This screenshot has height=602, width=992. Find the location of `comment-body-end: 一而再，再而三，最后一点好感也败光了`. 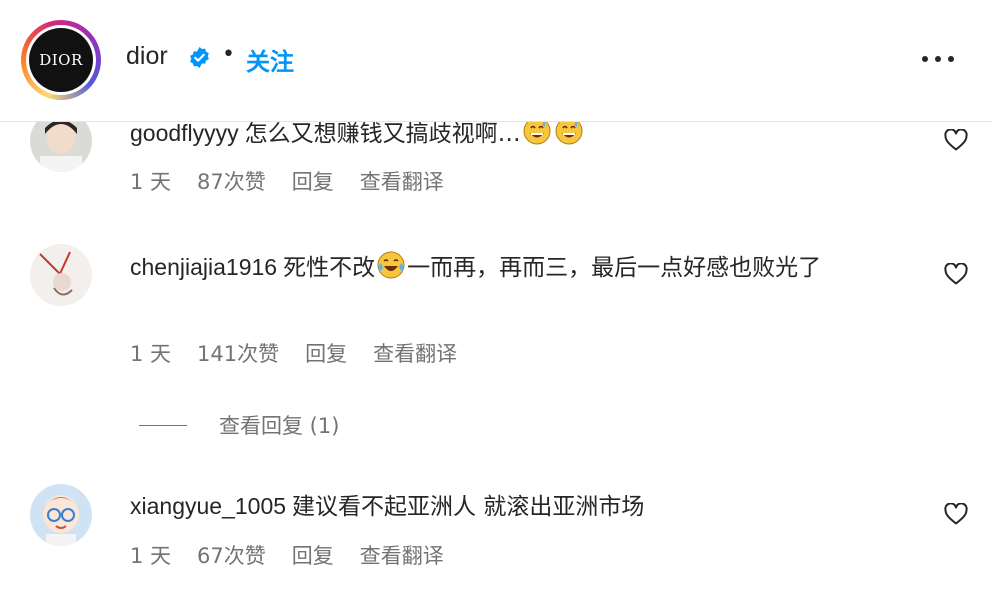

comment-body-end: 一而再，再而三，最后一点好感也败光了 is located at coordinates (614, 268).